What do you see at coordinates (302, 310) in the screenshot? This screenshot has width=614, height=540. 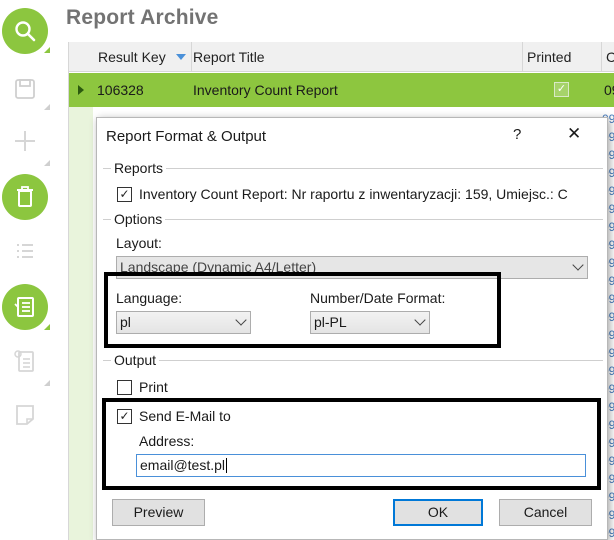 I see `language-format-highlight-box` at bounding box center [302, 310].